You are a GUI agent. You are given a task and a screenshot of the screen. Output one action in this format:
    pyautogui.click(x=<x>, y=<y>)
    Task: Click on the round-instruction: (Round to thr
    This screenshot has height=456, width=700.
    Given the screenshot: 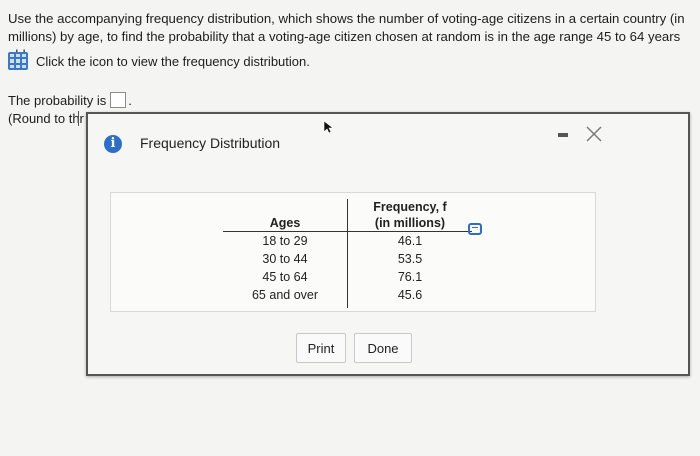 What is the action you would take?
    pyautogui.click(x=46, y=118)
    